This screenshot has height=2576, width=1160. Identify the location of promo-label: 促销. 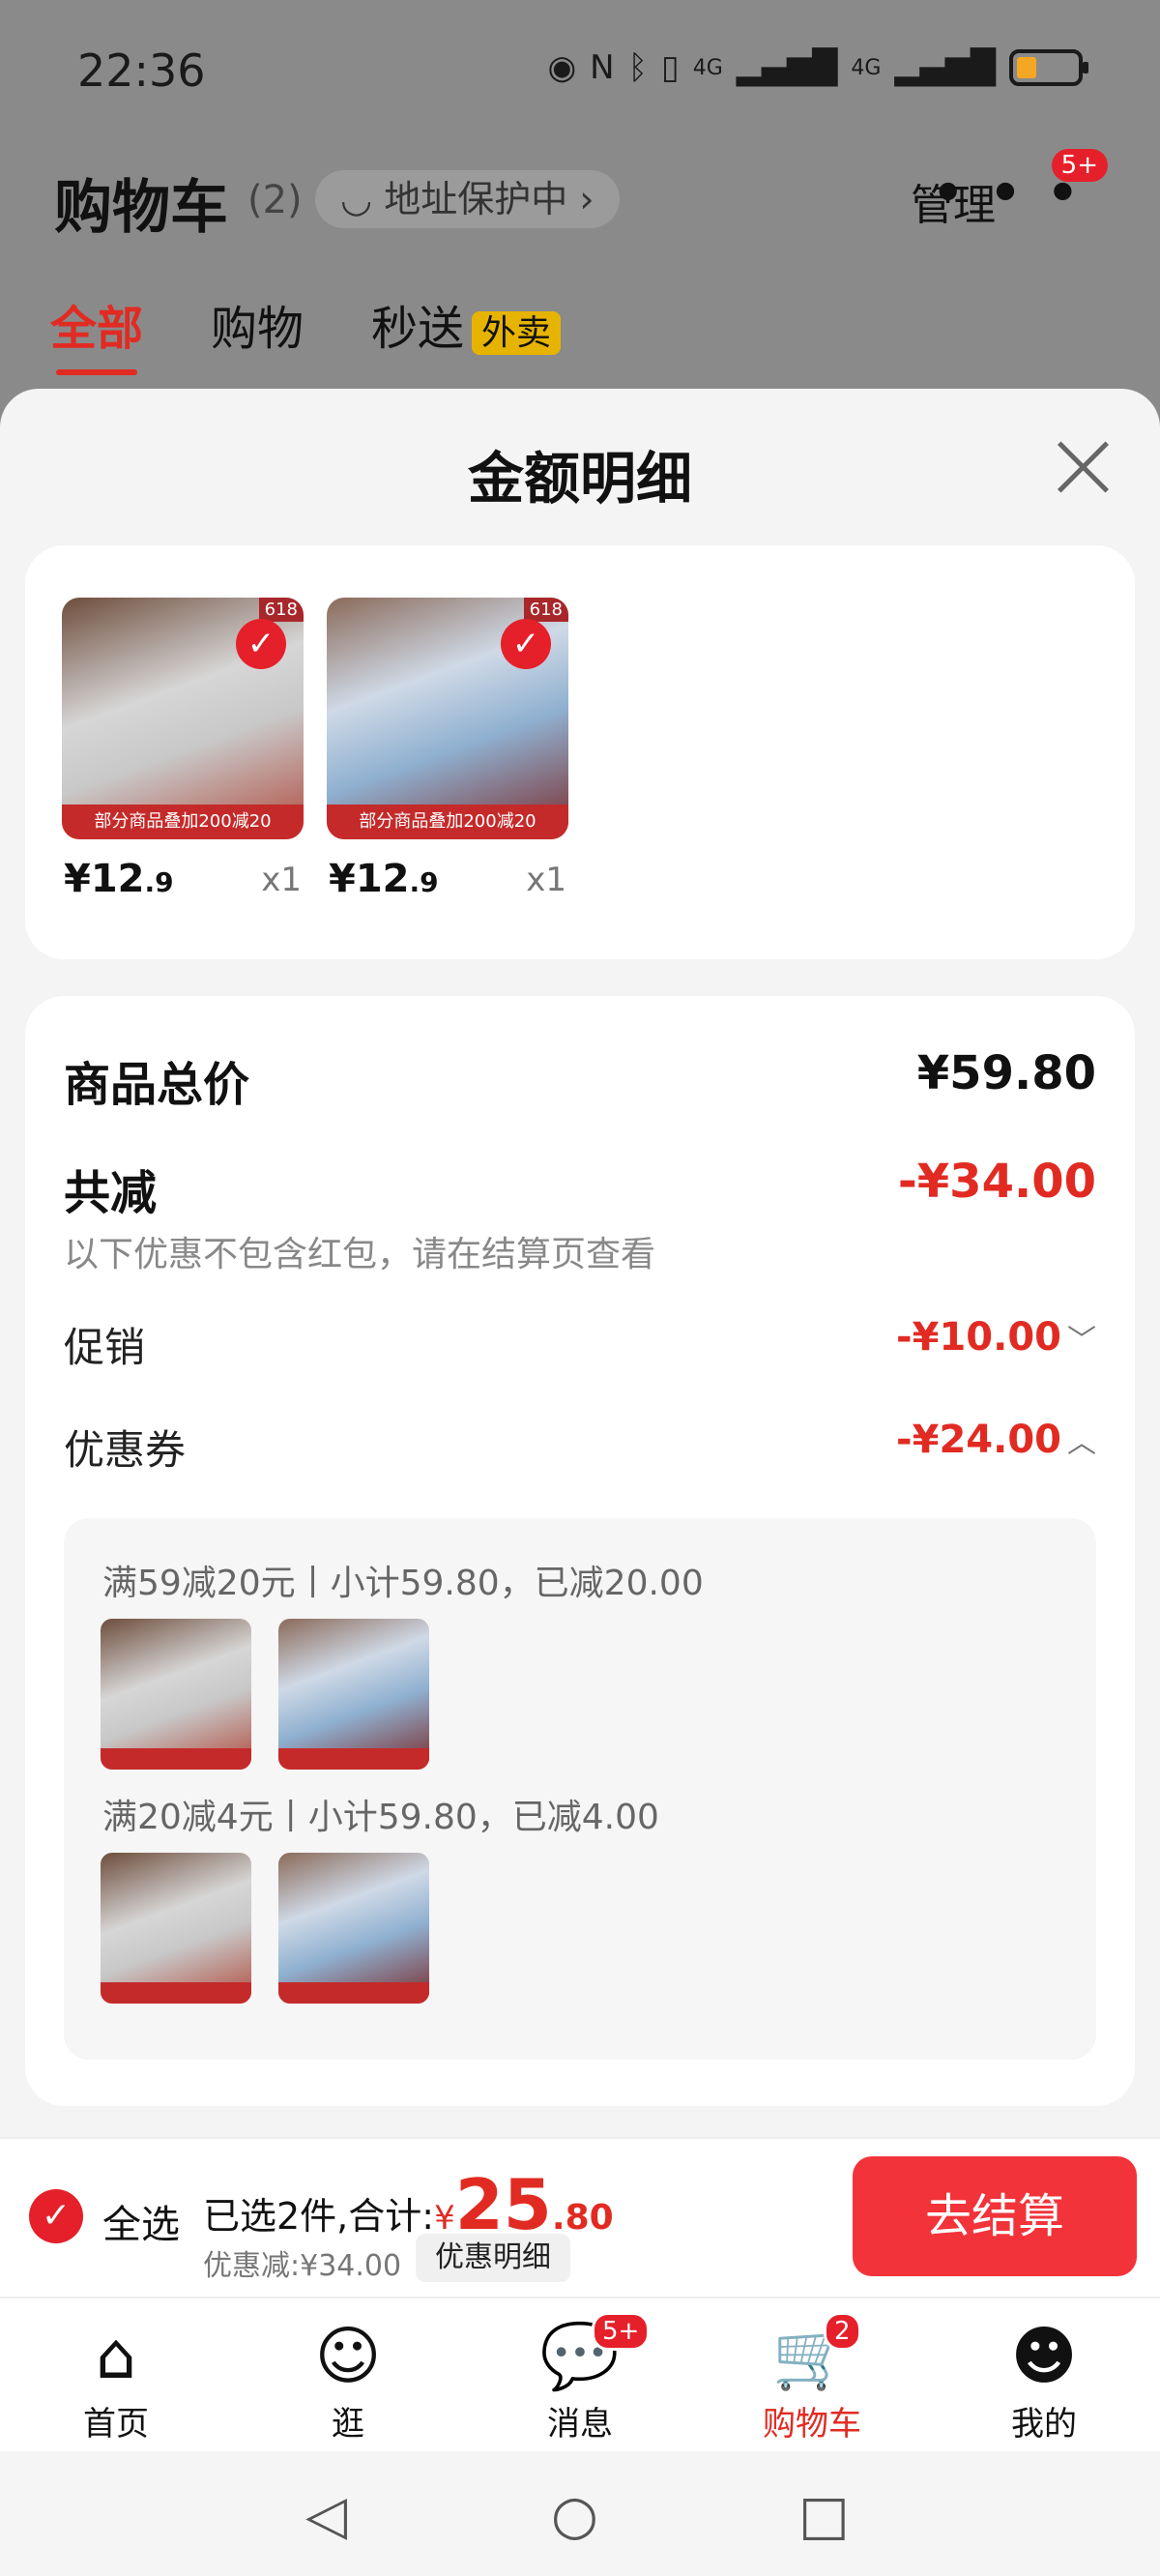
(105, 1347).